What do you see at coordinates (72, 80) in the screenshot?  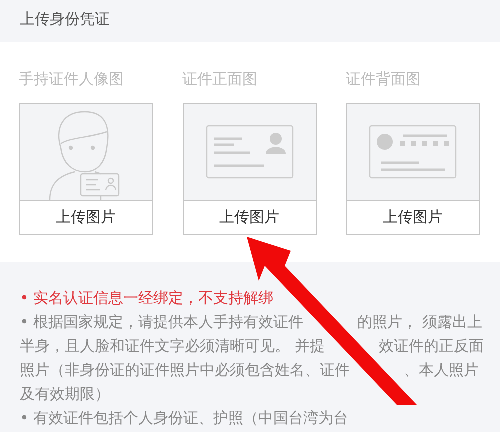 I see `upload-label: 手持证件人像图` at bounding box center [72, 80].